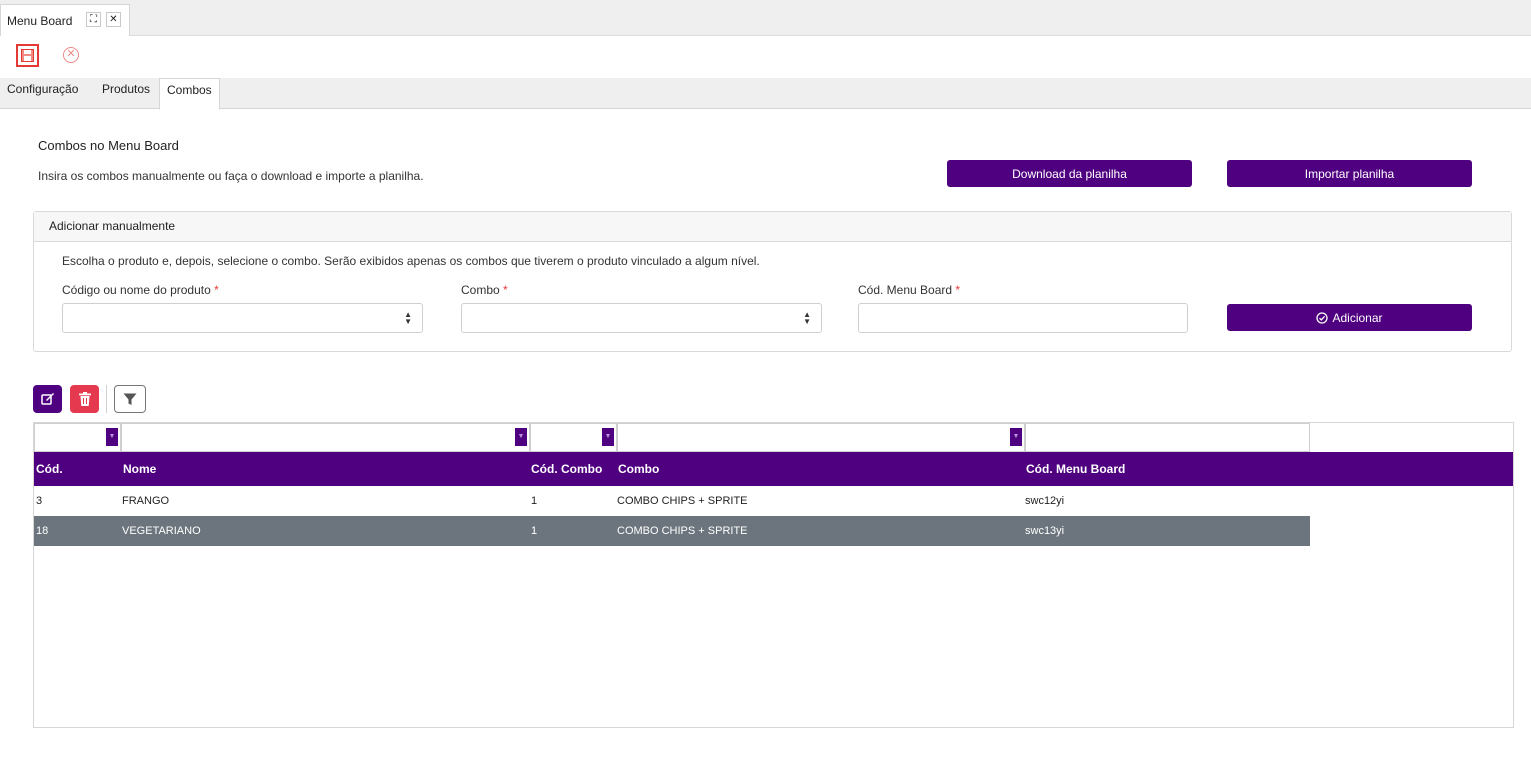 This screenshot has height=771, width=1531. What do you see at coordinates (42, 531) in the screenshot?
I see `cell-cod: 18` at bounding box center [42, 531].